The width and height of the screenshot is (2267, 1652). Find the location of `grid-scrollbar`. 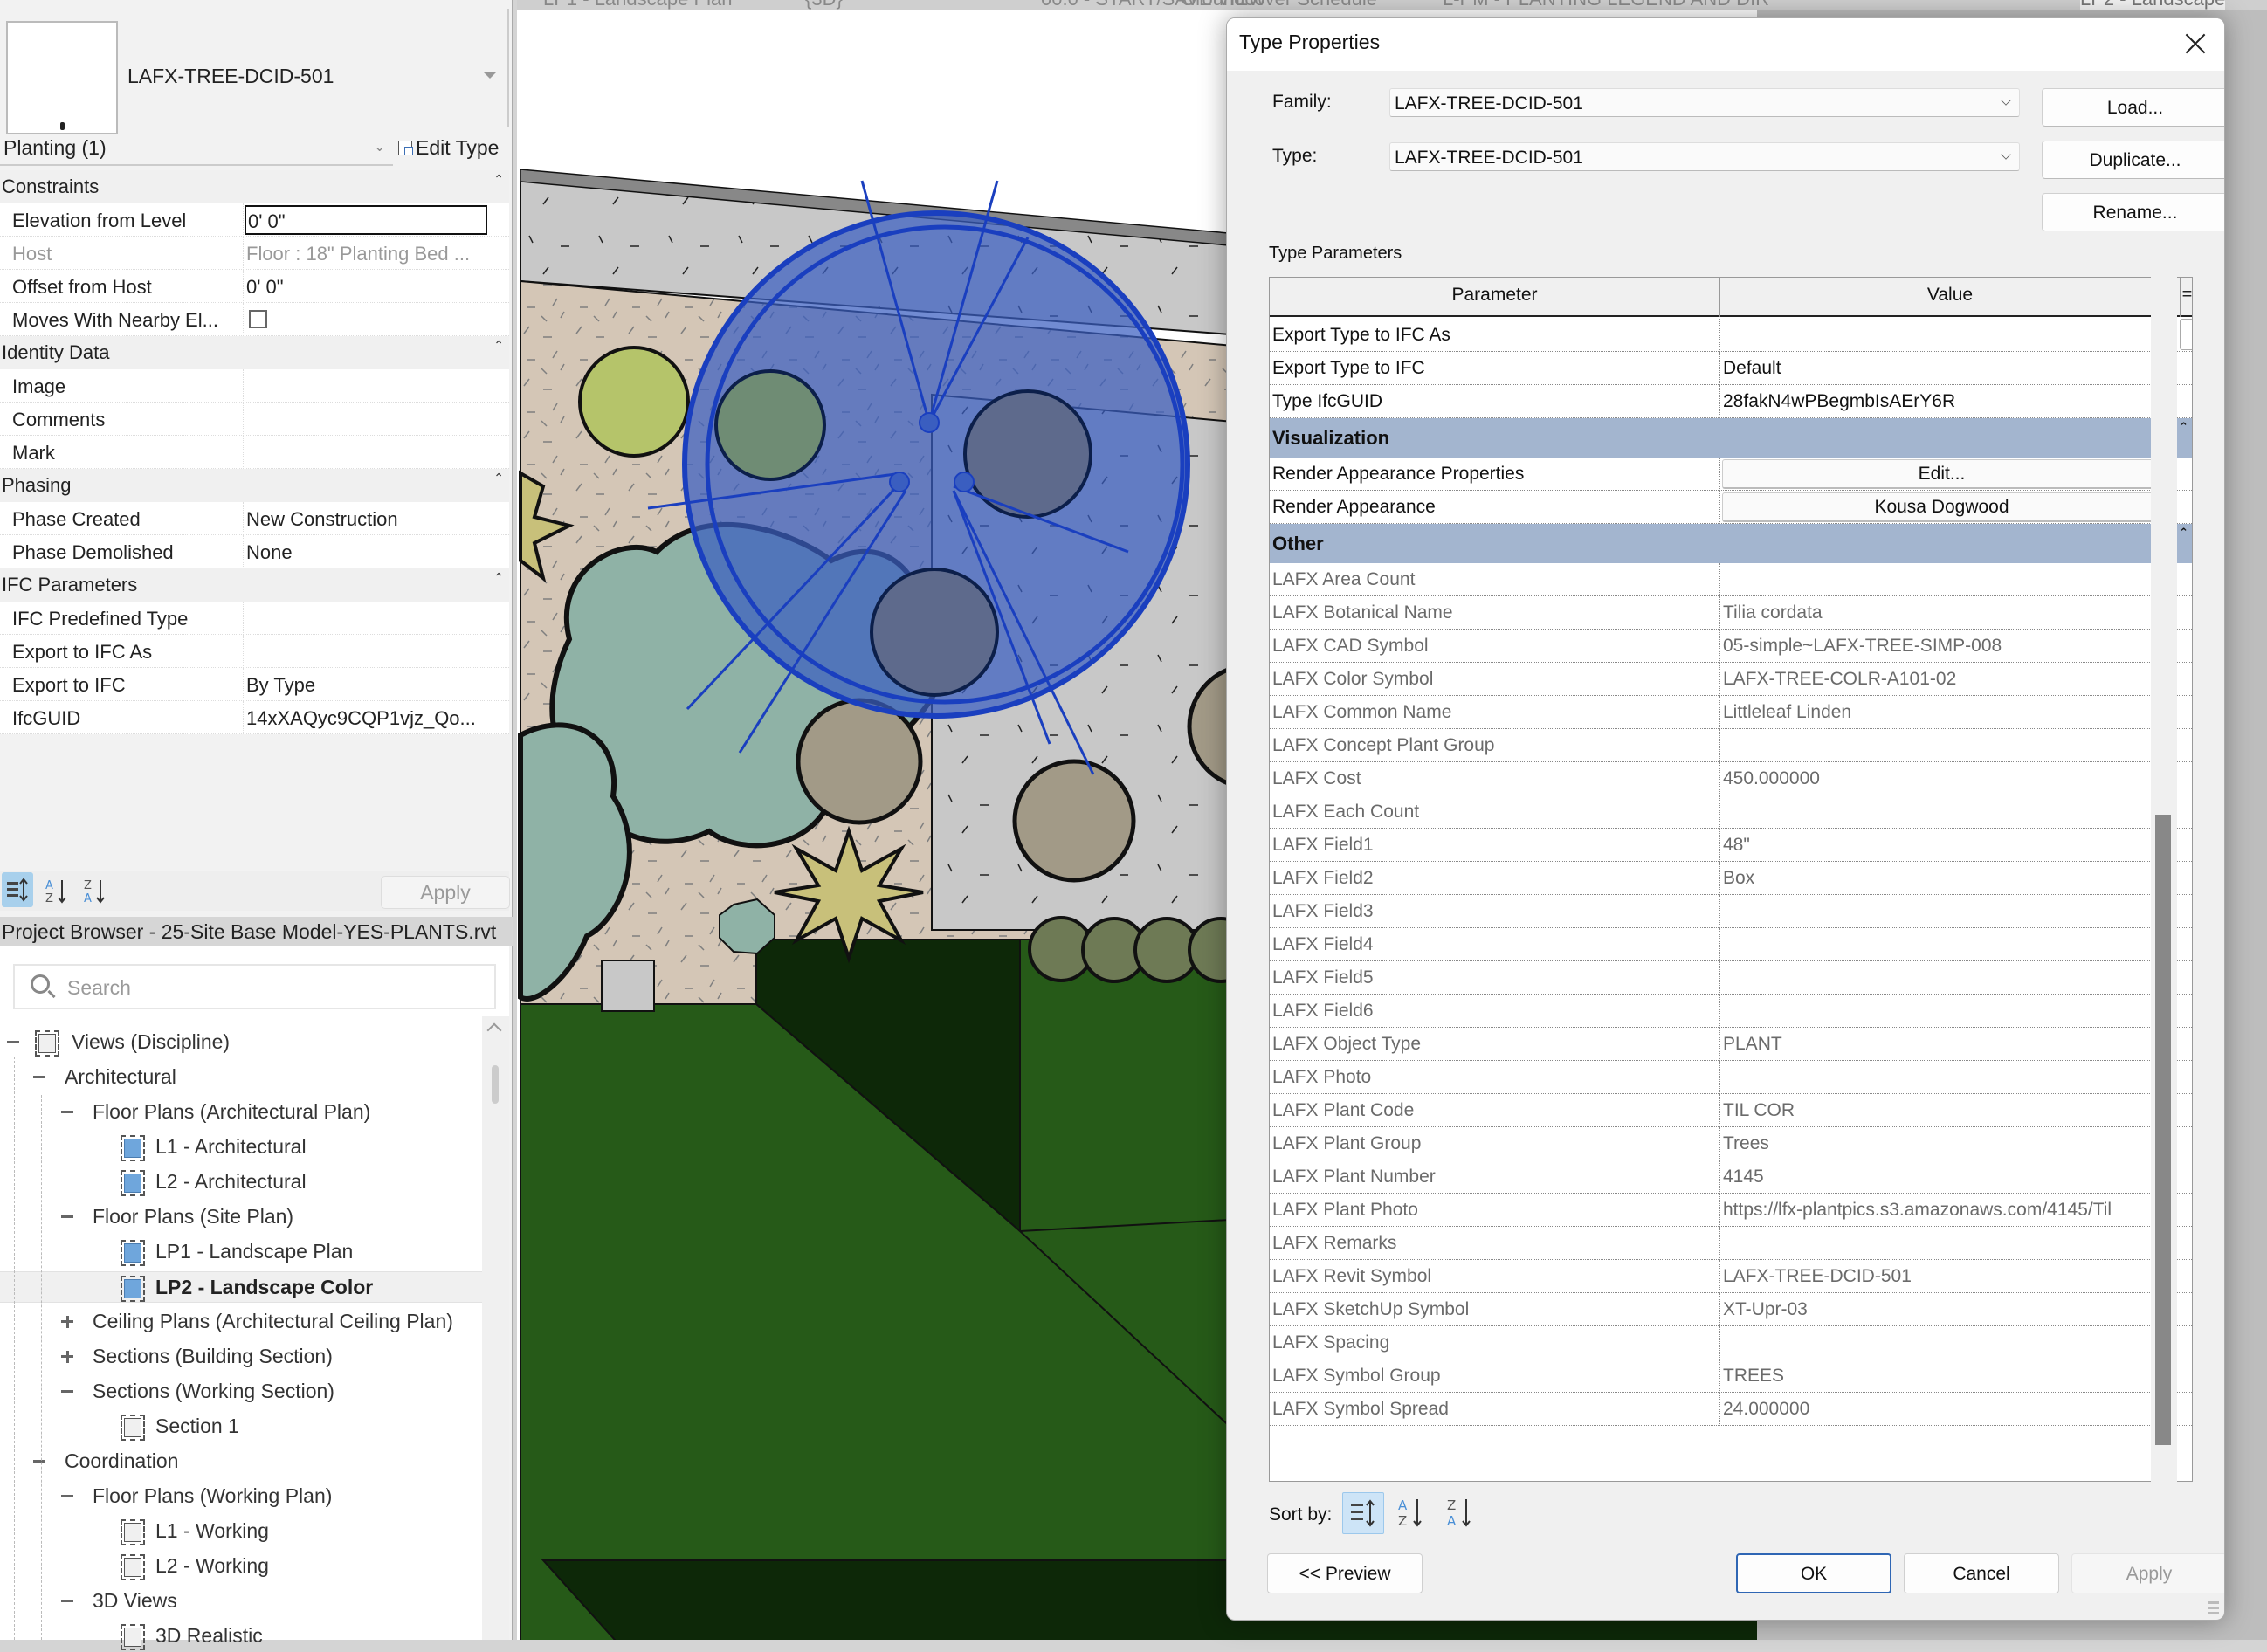

grid-scrollbar is located at coordinates (2164, 879).